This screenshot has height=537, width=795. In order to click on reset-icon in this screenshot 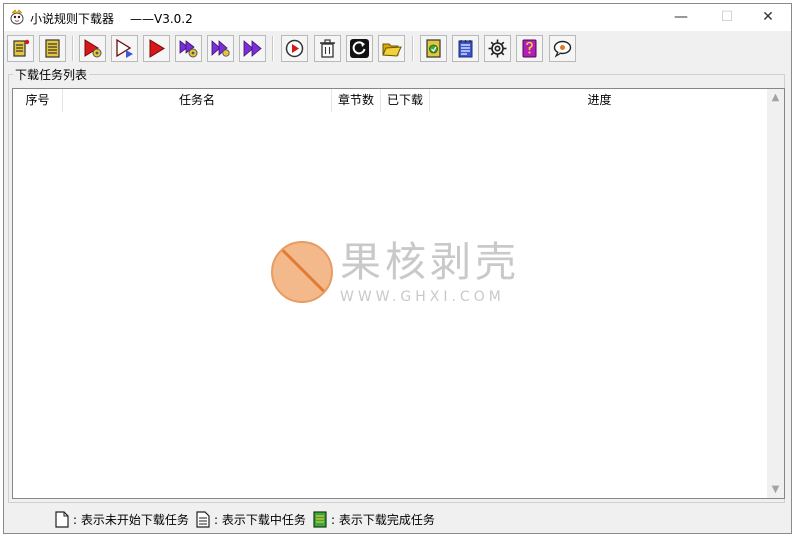, I will do `click(359, 48)`.